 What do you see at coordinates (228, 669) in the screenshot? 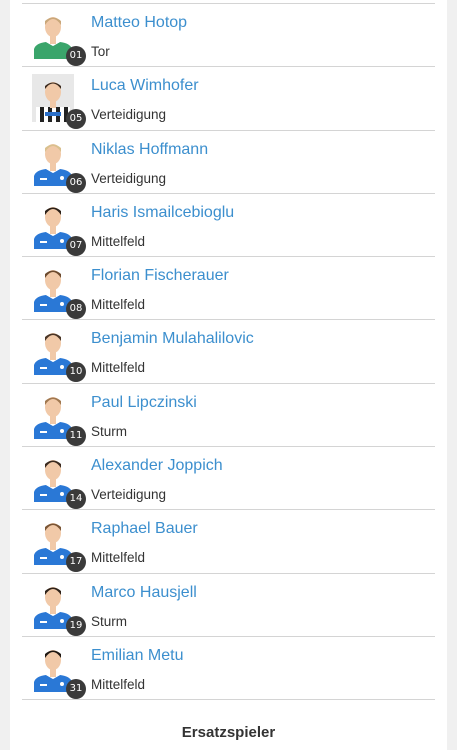
I see `player-row: 31 Emilian Metu Mittelfeld` at bounding box center [228, 669].